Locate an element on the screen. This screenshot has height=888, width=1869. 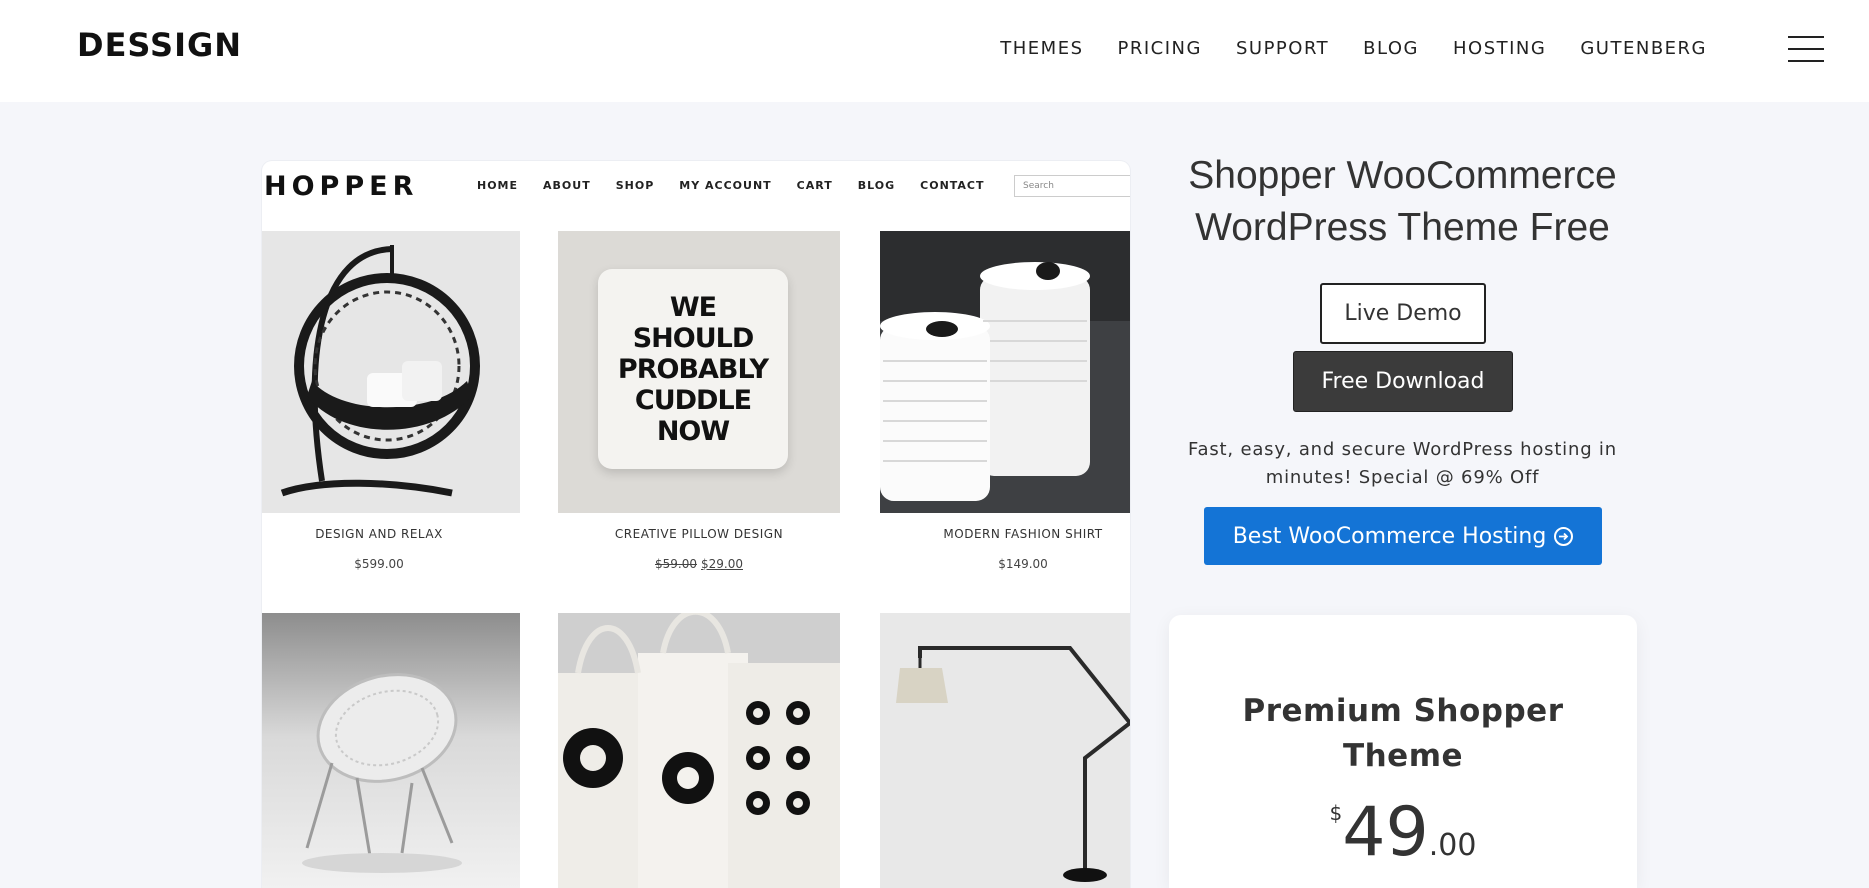
theme-title-line-1: Shopper WooCommerce is located at coordinates (1402, 175).